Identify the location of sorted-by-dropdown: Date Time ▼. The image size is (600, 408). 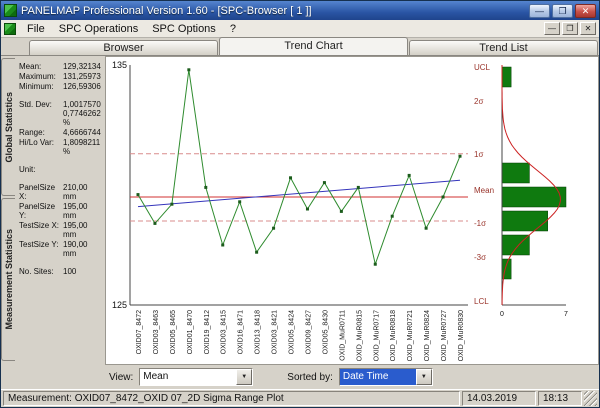
(385, 377).